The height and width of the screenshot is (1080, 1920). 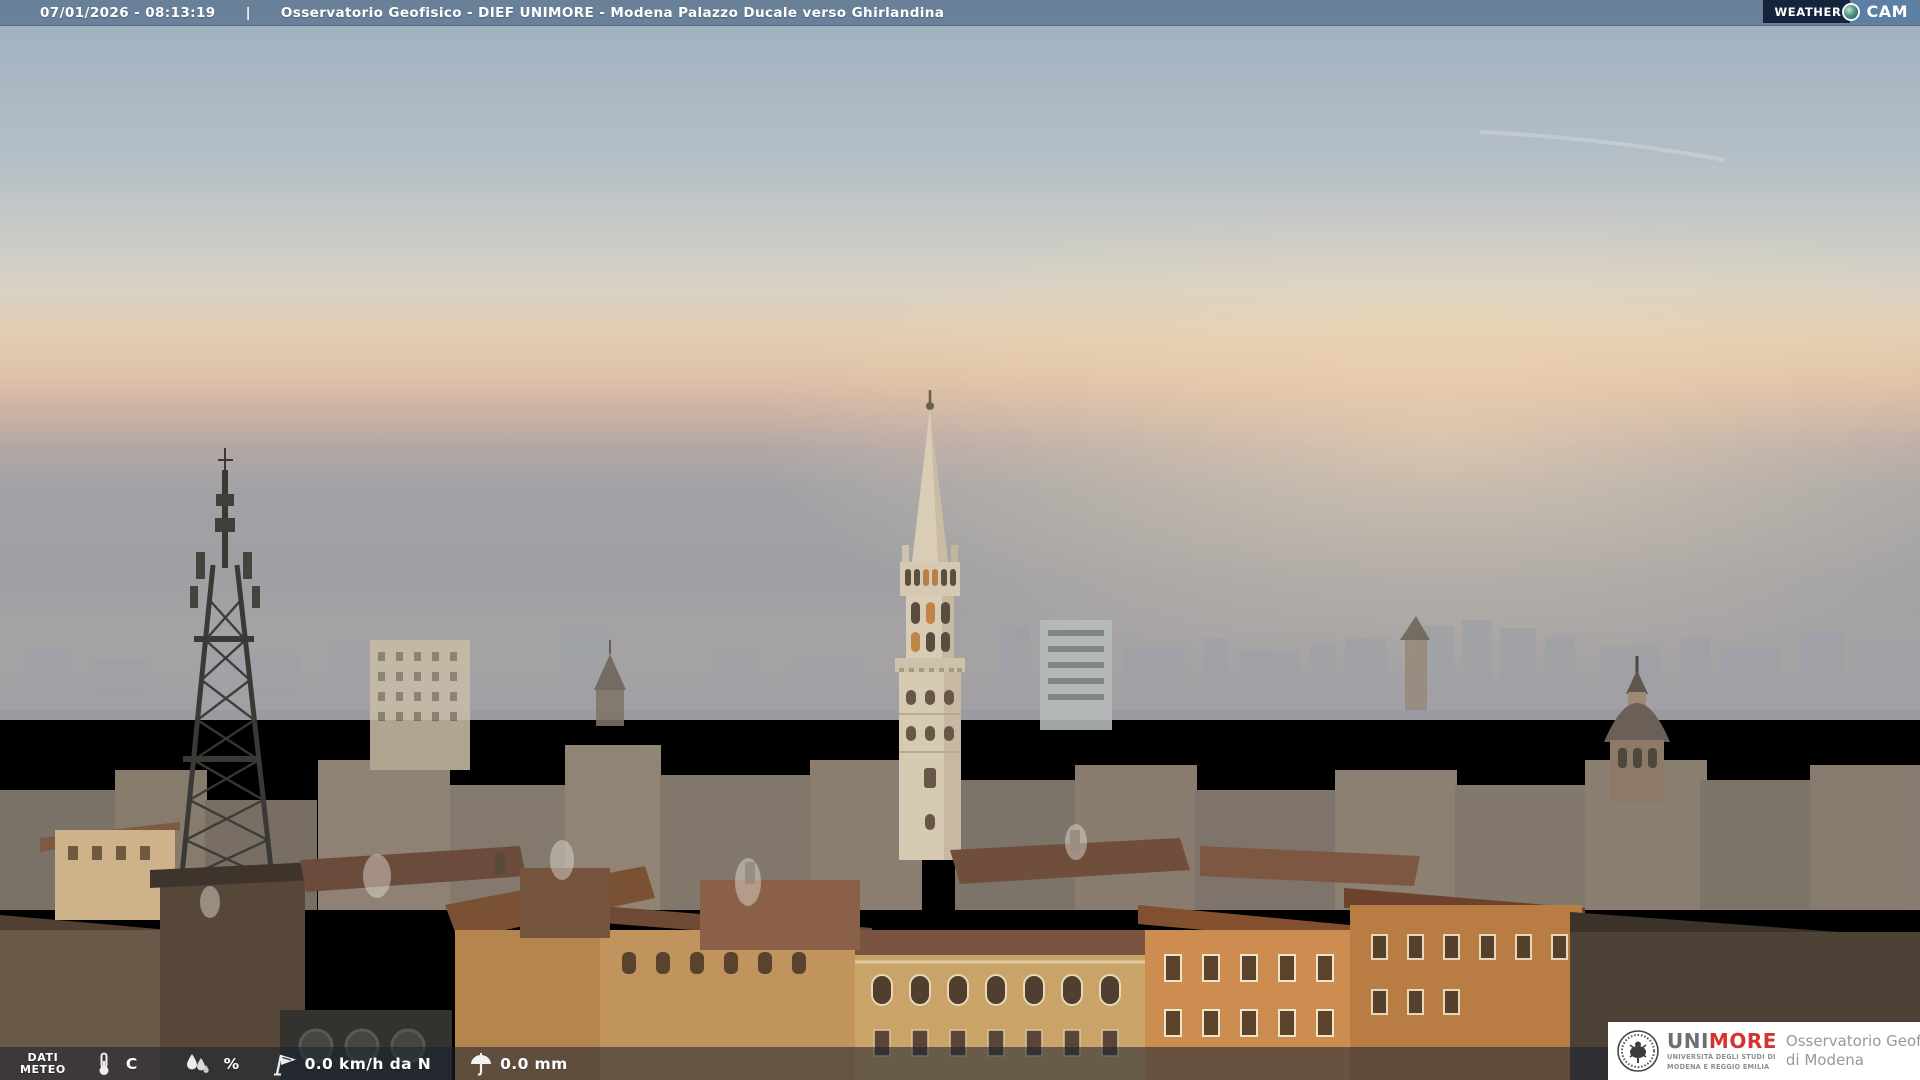 What do you see at coordinates (1721, 1057) in the screenshot?
I see `university-subtitle-line1: UNIVERSITÀ DEGLI STUDI DI` at bounding box center [1721, 1057].